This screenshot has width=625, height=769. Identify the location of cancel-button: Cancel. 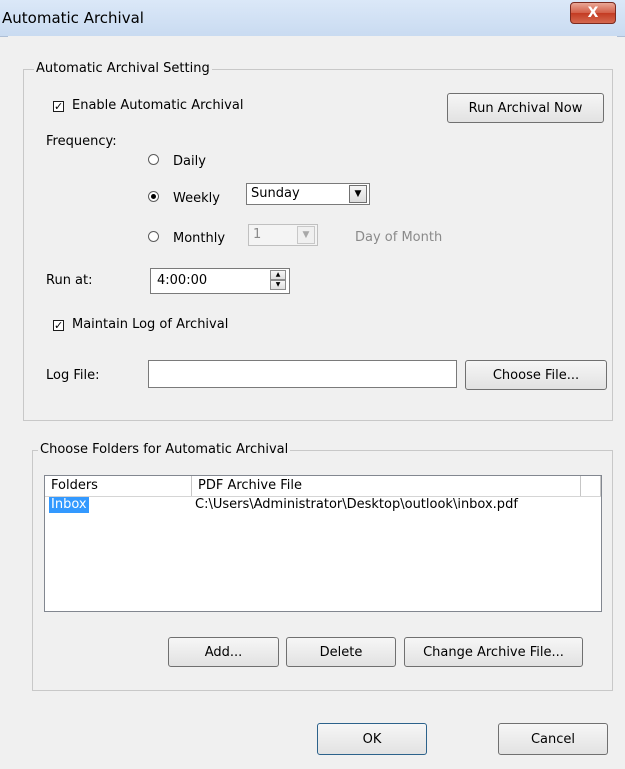
(553, 739).